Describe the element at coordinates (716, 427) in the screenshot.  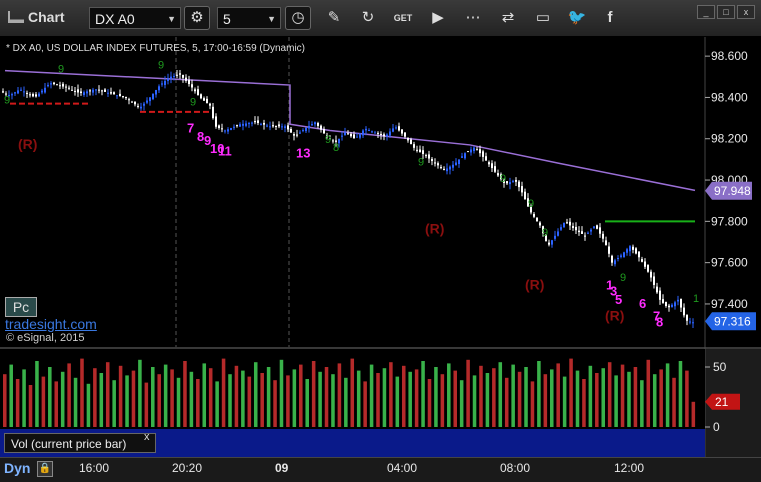
I see `vol-tick-label: 0` at that location.